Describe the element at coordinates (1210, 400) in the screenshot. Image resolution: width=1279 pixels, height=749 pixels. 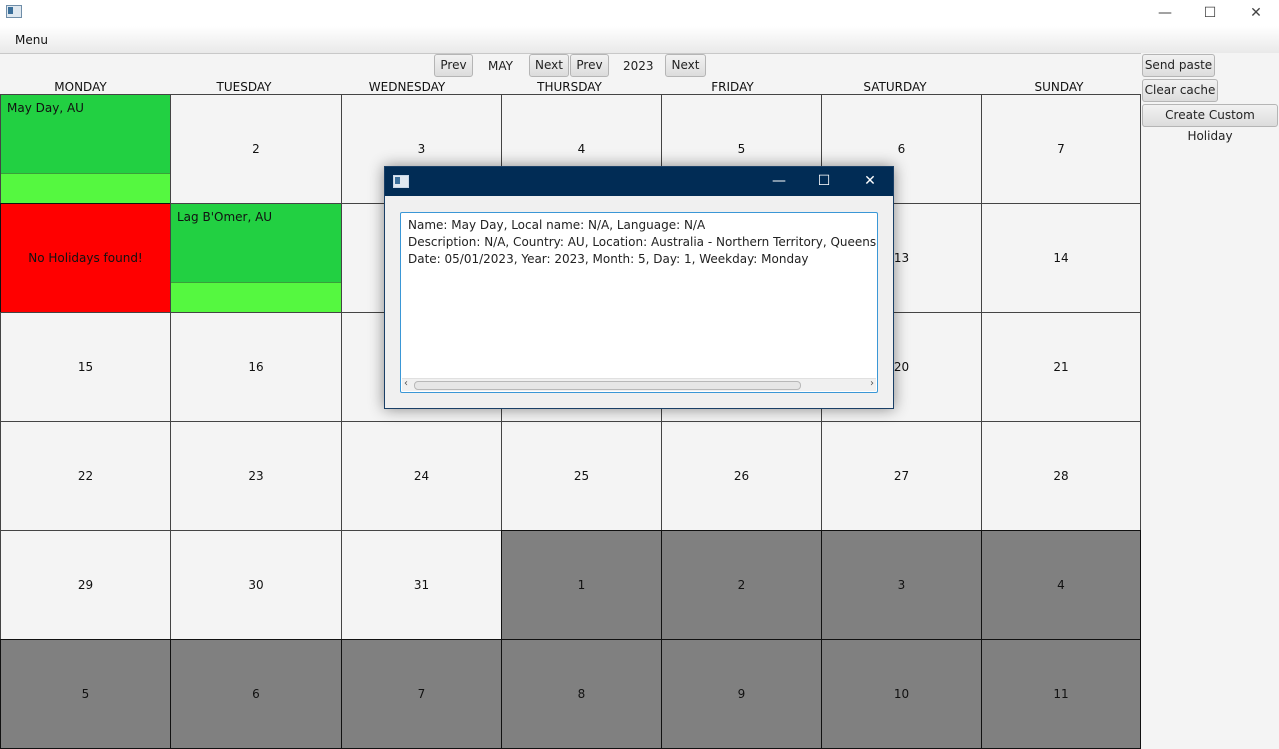
I see `action-sidebar` at that location.